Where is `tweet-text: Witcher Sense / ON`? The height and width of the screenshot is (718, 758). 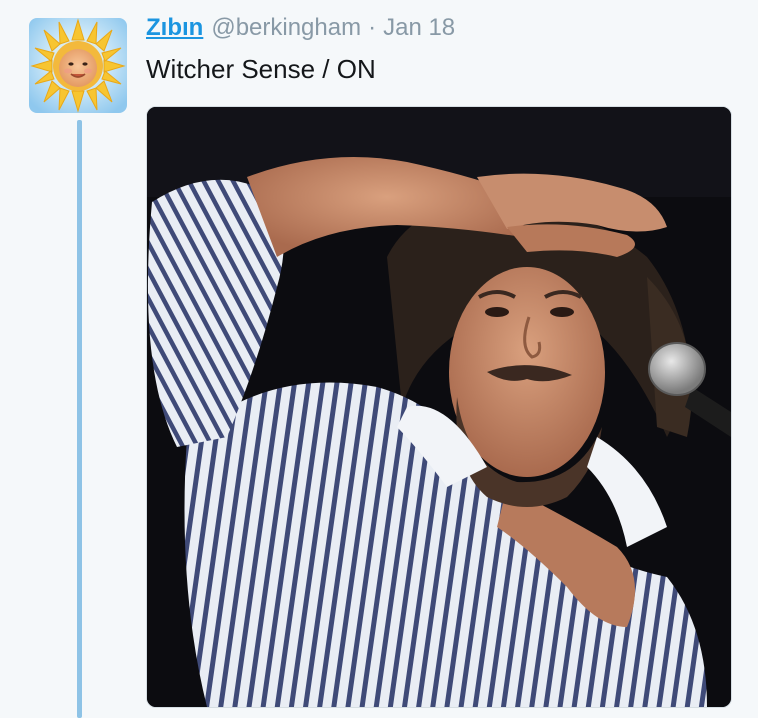
tweet-text: Witcher Sense / ON is located at coordinates (261, 69).